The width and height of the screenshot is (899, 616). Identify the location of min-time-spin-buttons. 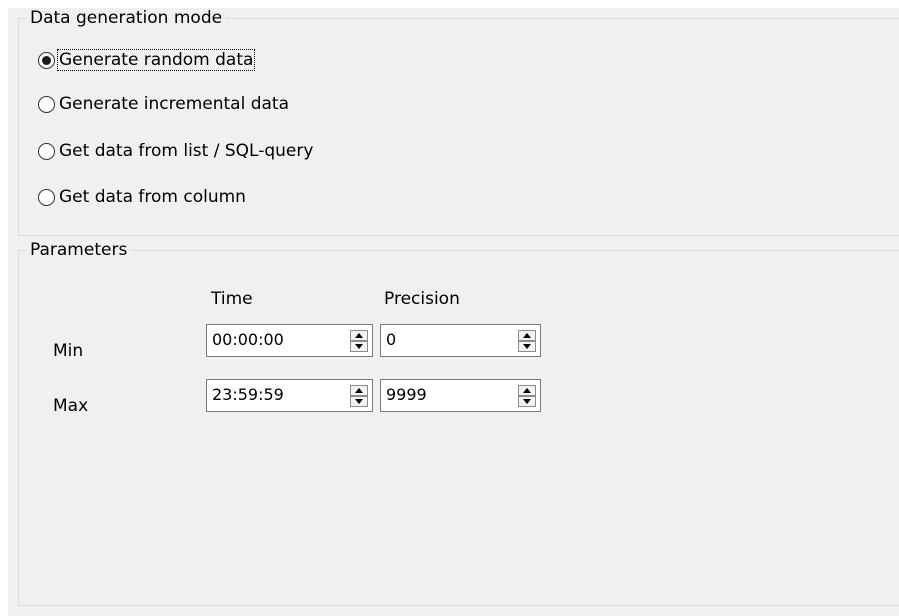
(359, 341).